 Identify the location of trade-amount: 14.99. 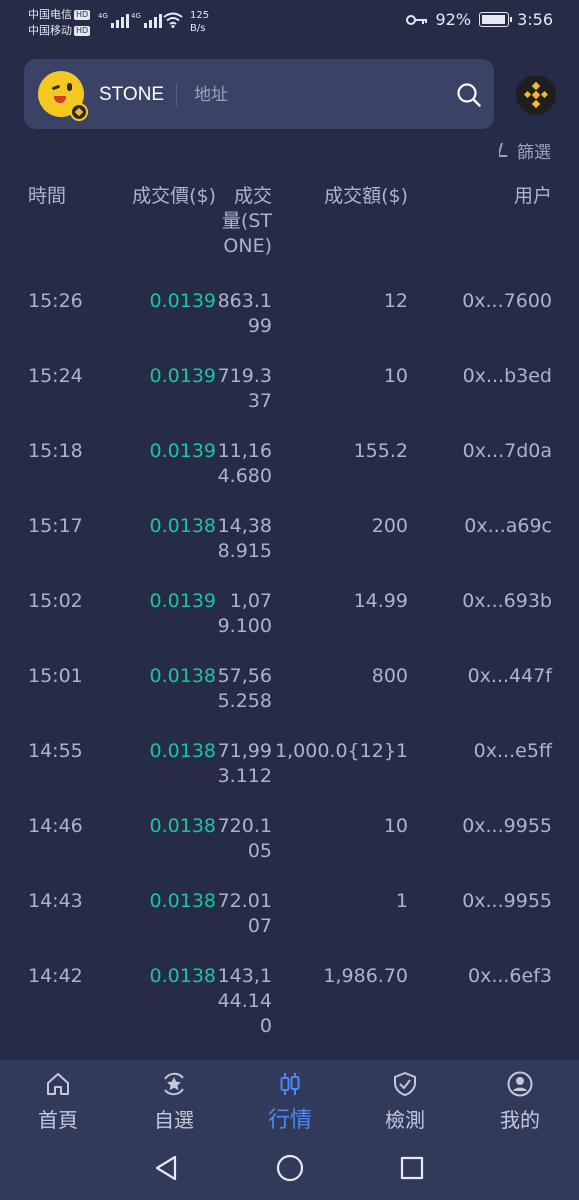
(380, 601).